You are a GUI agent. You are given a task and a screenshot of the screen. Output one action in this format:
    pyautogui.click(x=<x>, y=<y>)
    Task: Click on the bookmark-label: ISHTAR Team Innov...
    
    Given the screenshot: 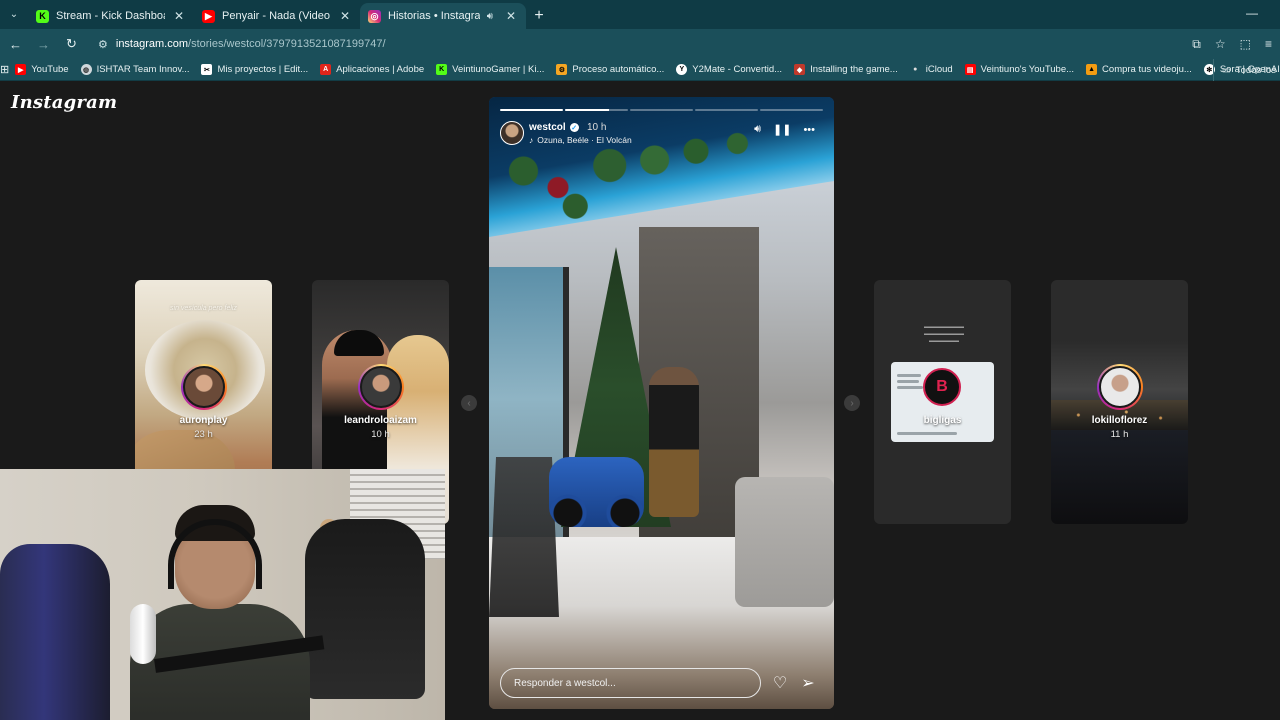 What is the action you would take?
    pyautogui.click(x=143, y=69)
    